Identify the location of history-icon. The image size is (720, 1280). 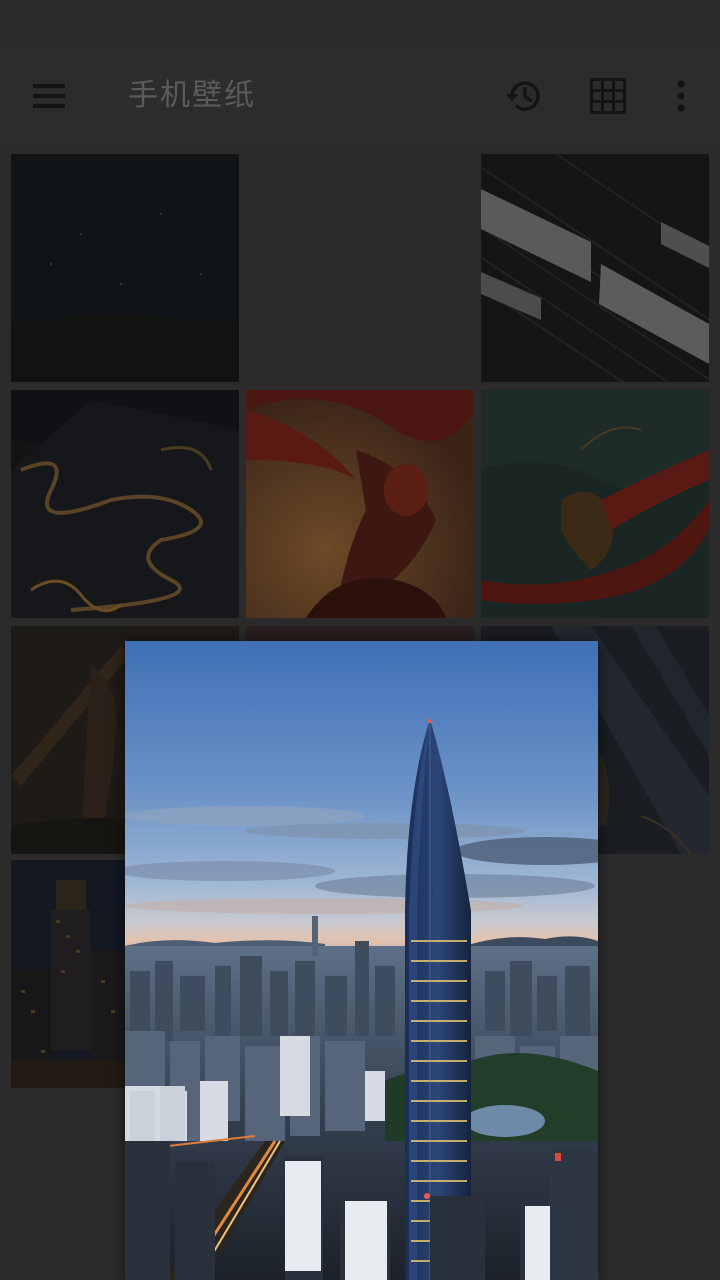
(523, 96).